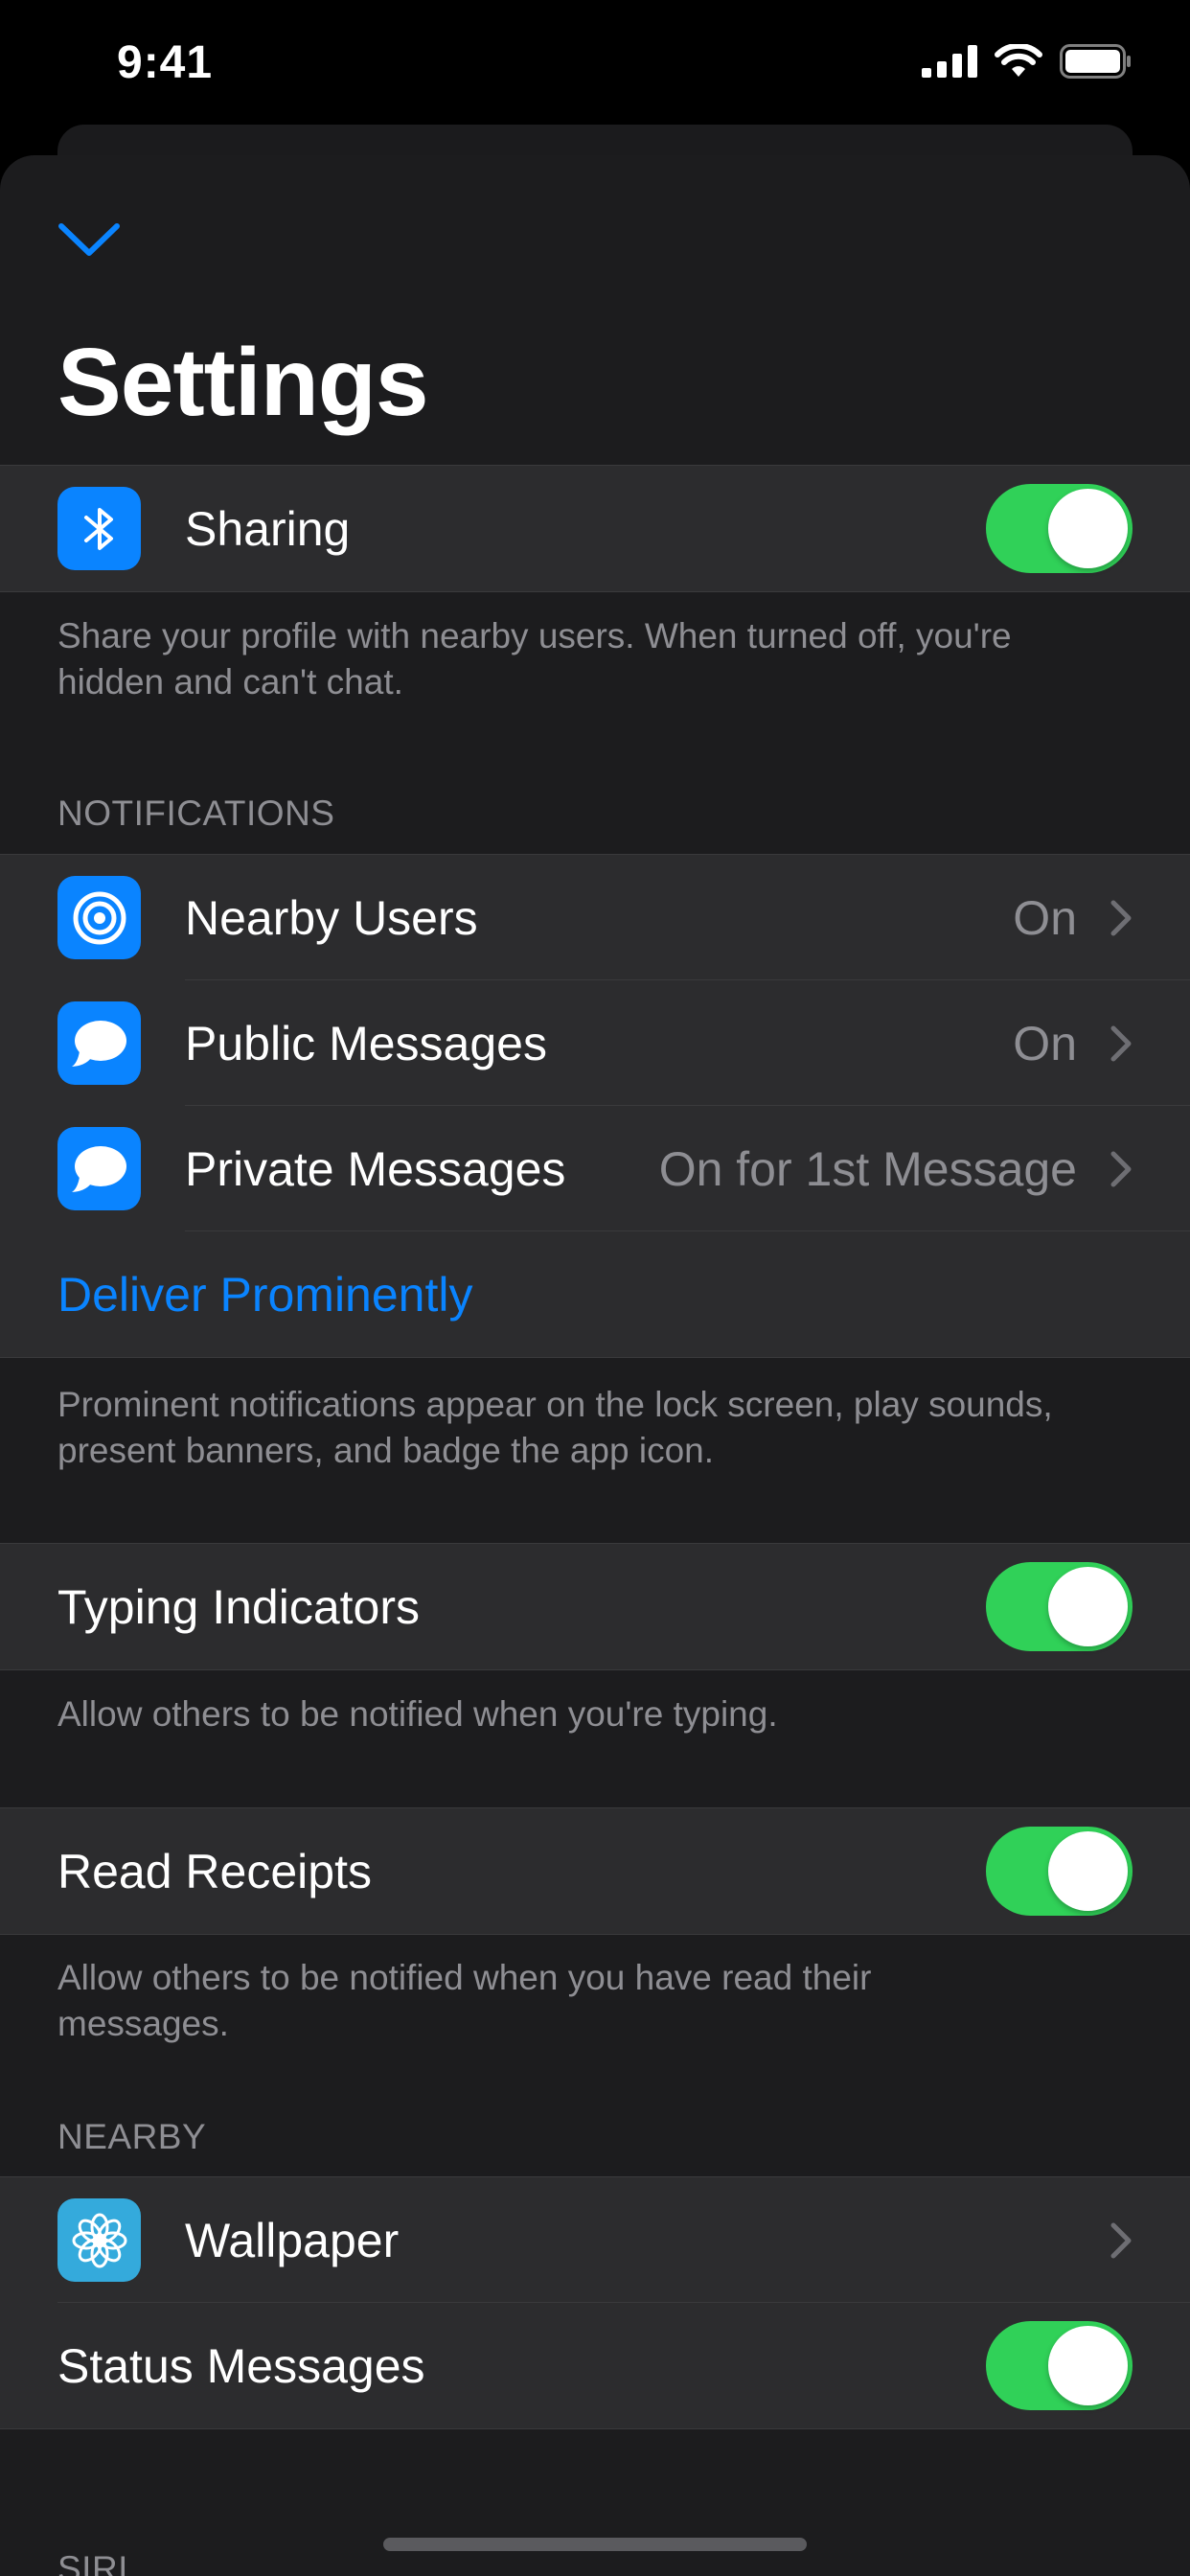 The width and height of the screenshot is (1190, 2576). Describe the element at coordinates (366, 1043) in the screenshot. I see `public-messages-label: Public Messages` at that location.